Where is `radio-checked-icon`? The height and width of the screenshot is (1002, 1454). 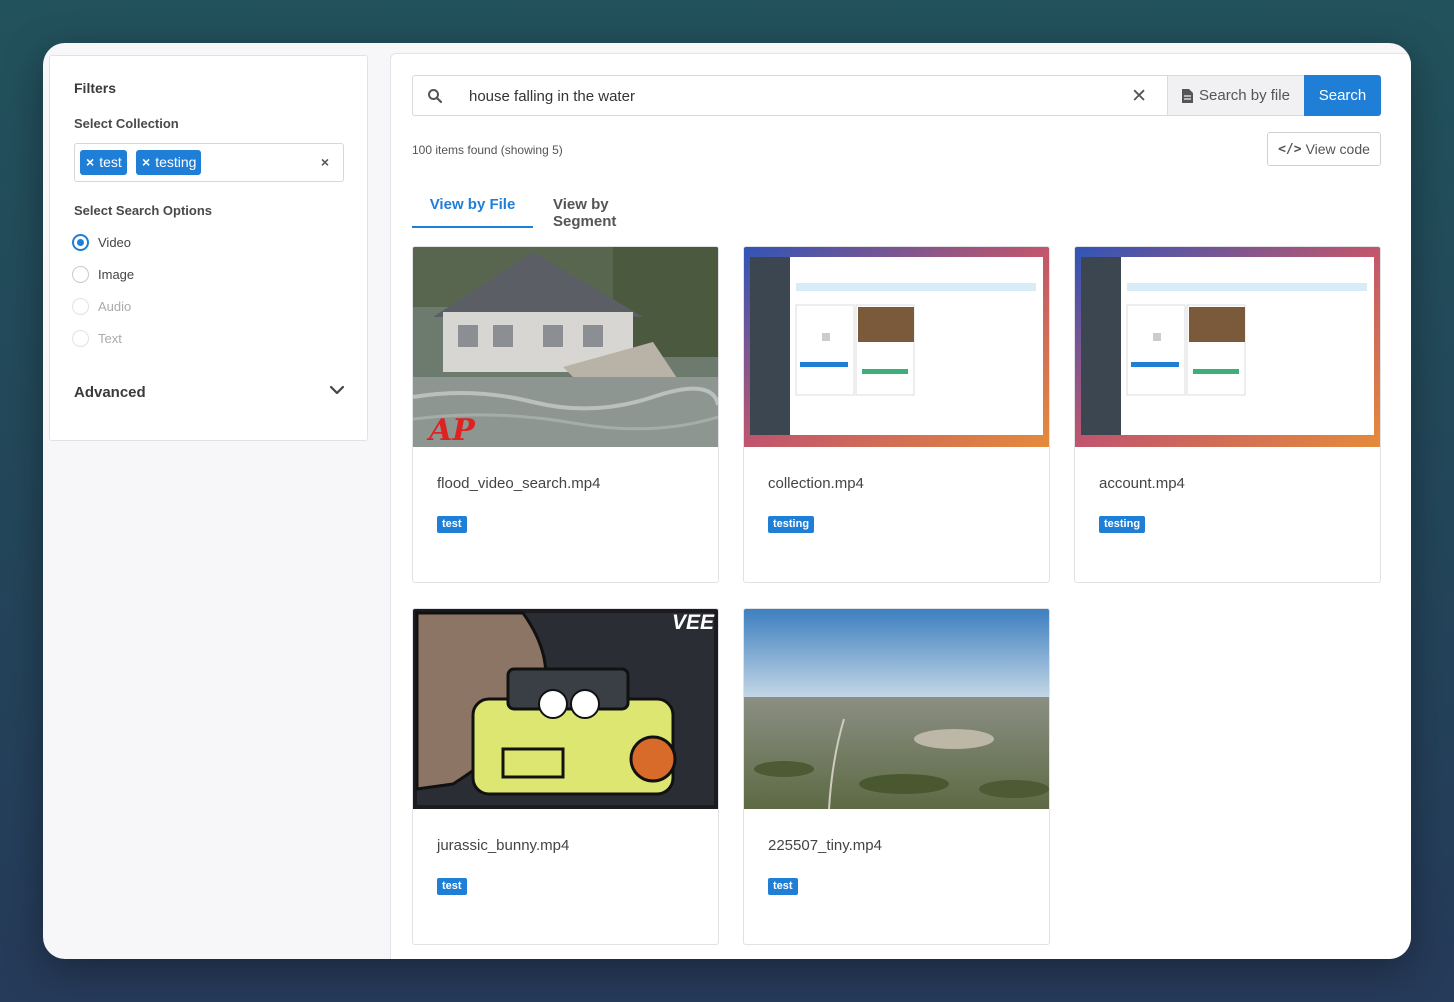 radio-checked-icon is located at coordinates (80, 242).